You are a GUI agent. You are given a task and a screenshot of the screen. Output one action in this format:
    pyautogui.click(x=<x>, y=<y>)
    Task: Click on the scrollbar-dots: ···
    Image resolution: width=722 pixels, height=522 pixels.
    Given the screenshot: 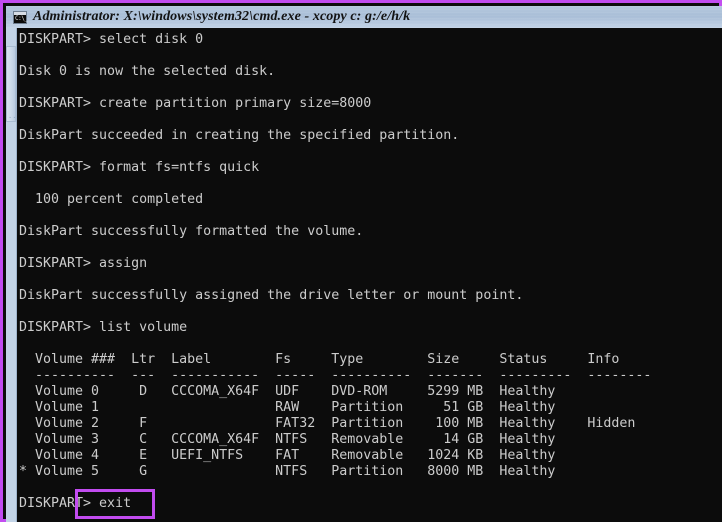 What is the action you would take?
    pyautogui.click(x=14, y=118)
    